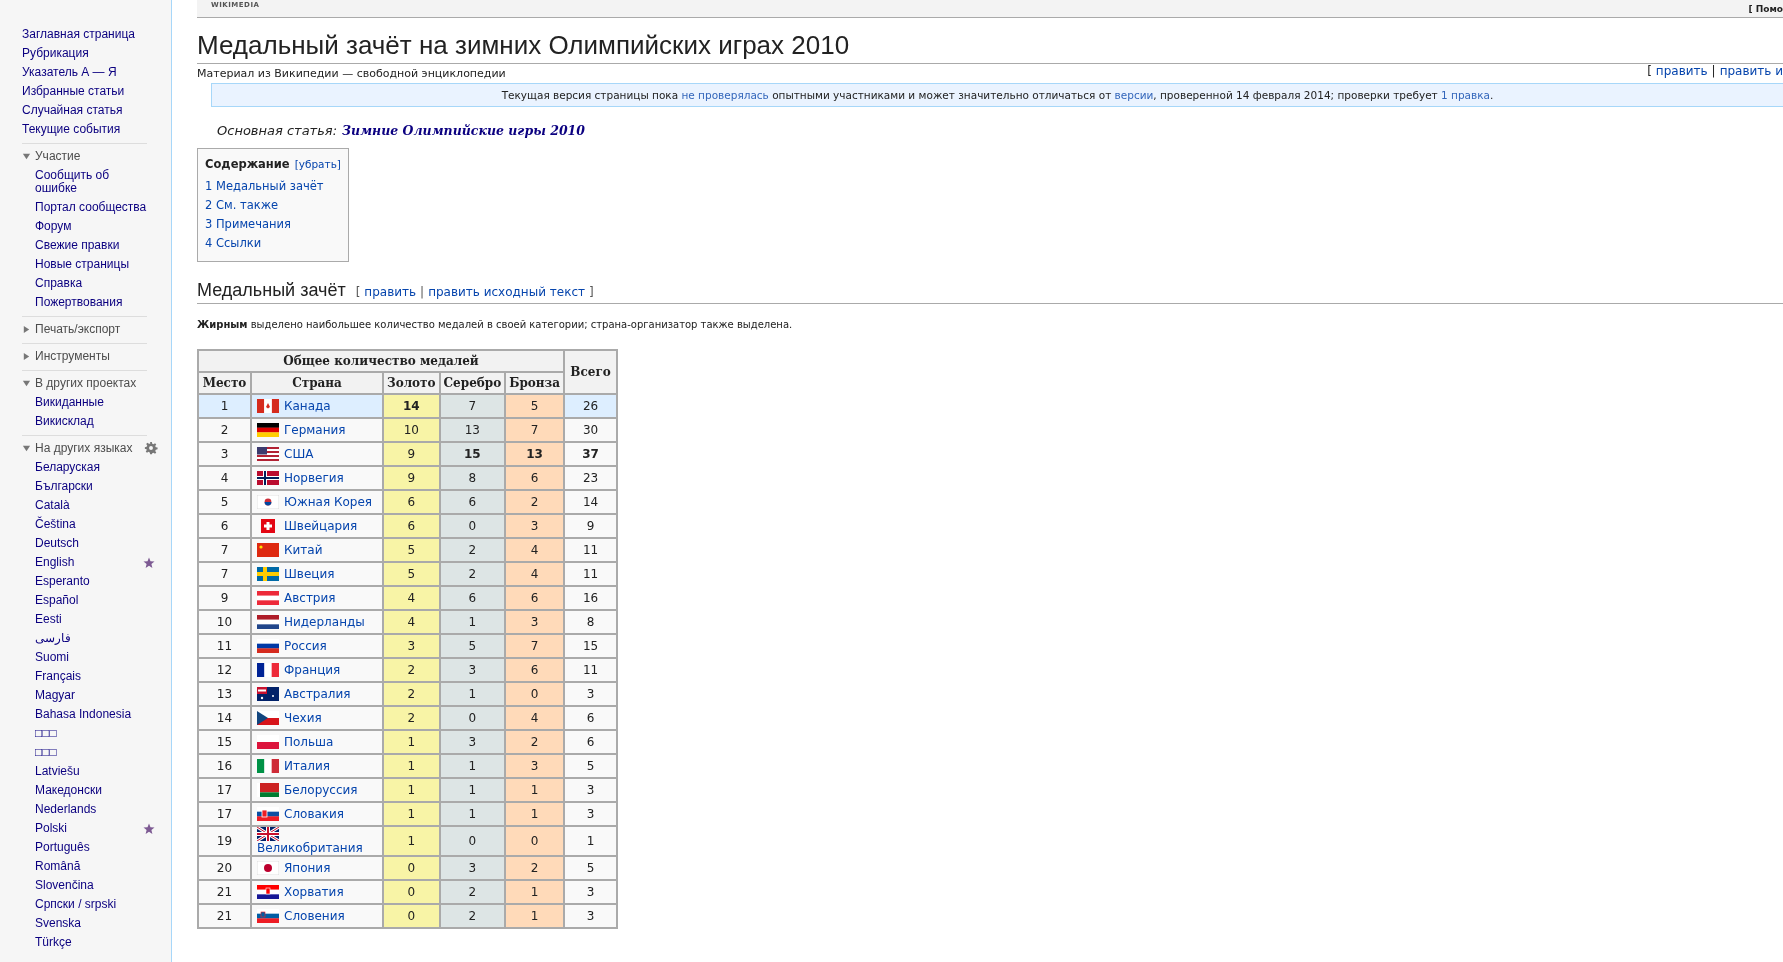 The width and height of the screenshot is (1783, 962). I want to click on sidebar-link: Форум, so click(53, 226).